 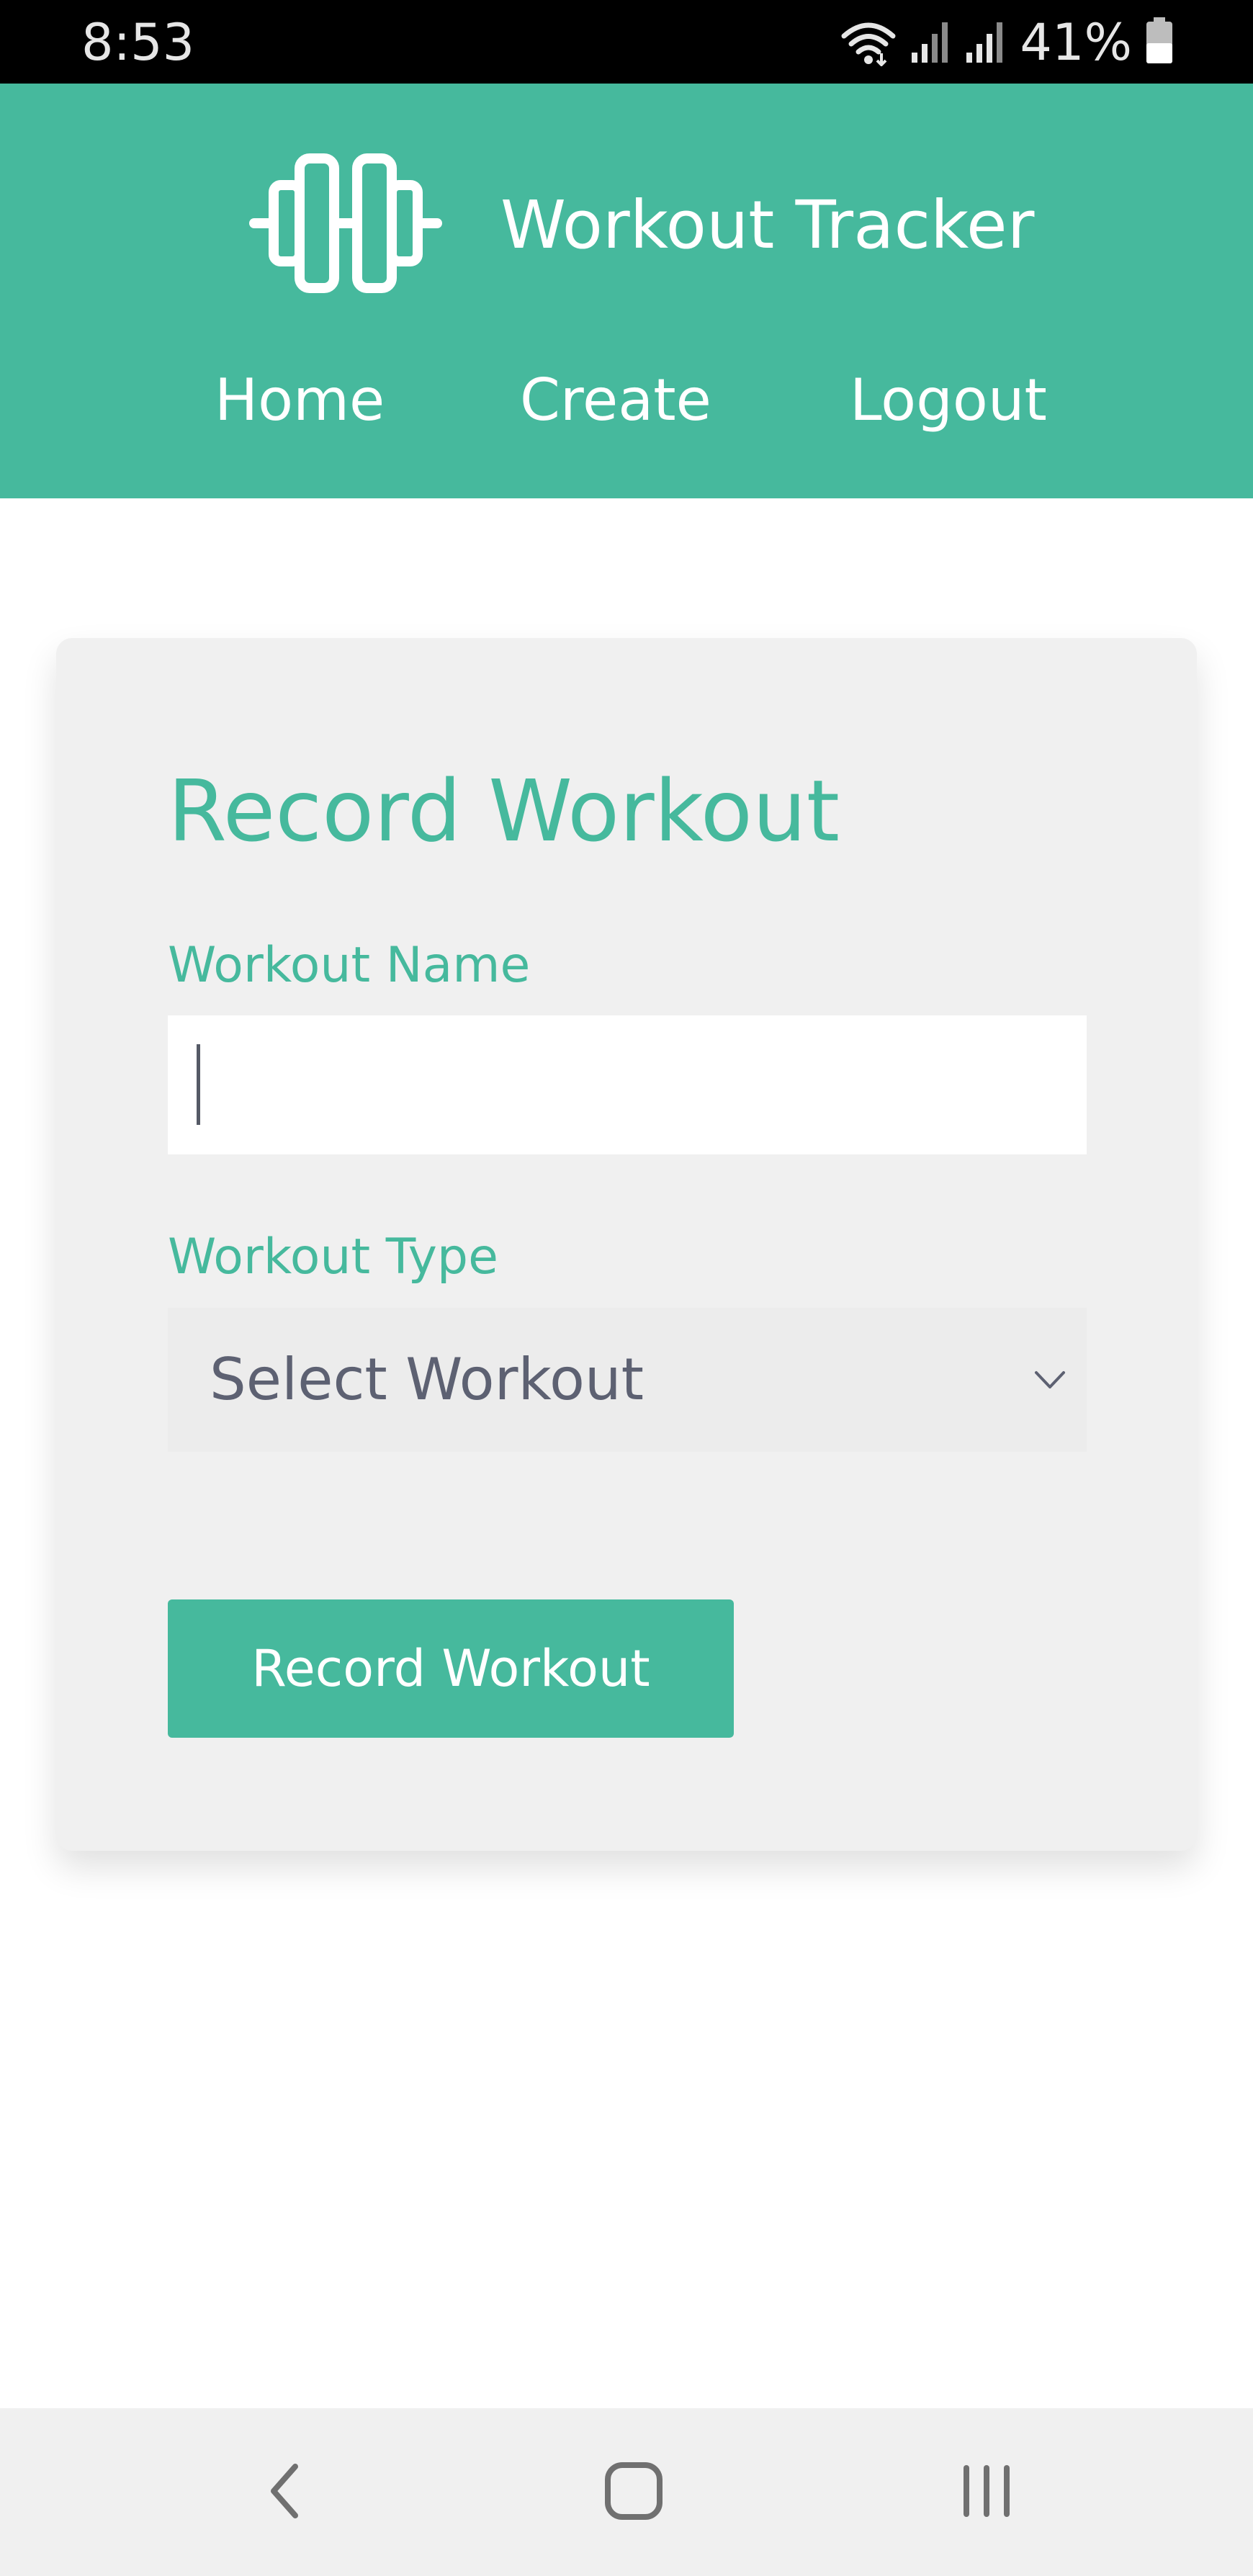 What do you see at coordinates (300, 400) in the screenshot?
I see `nav-home-link: Home` at bounding box center [300, 400].